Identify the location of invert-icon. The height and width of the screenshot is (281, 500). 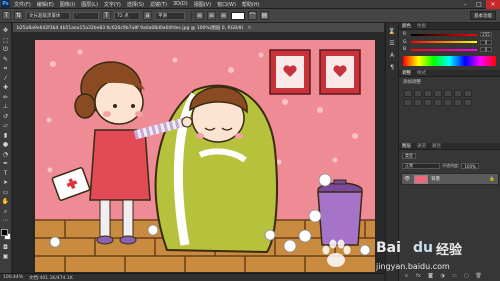
(438, 102).